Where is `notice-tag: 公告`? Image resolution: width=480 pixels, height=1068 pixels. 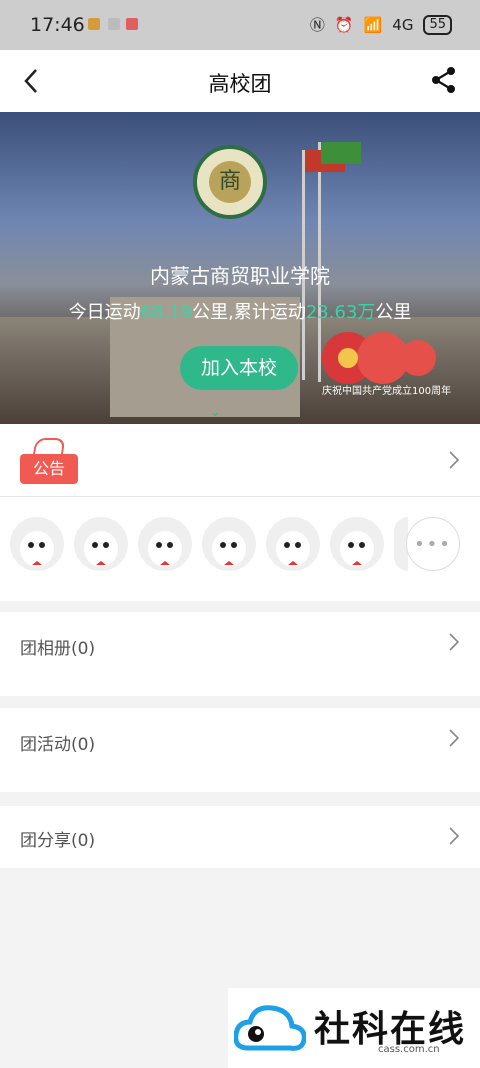
notice-tag: 公告 is located at coordinates (49, 469).